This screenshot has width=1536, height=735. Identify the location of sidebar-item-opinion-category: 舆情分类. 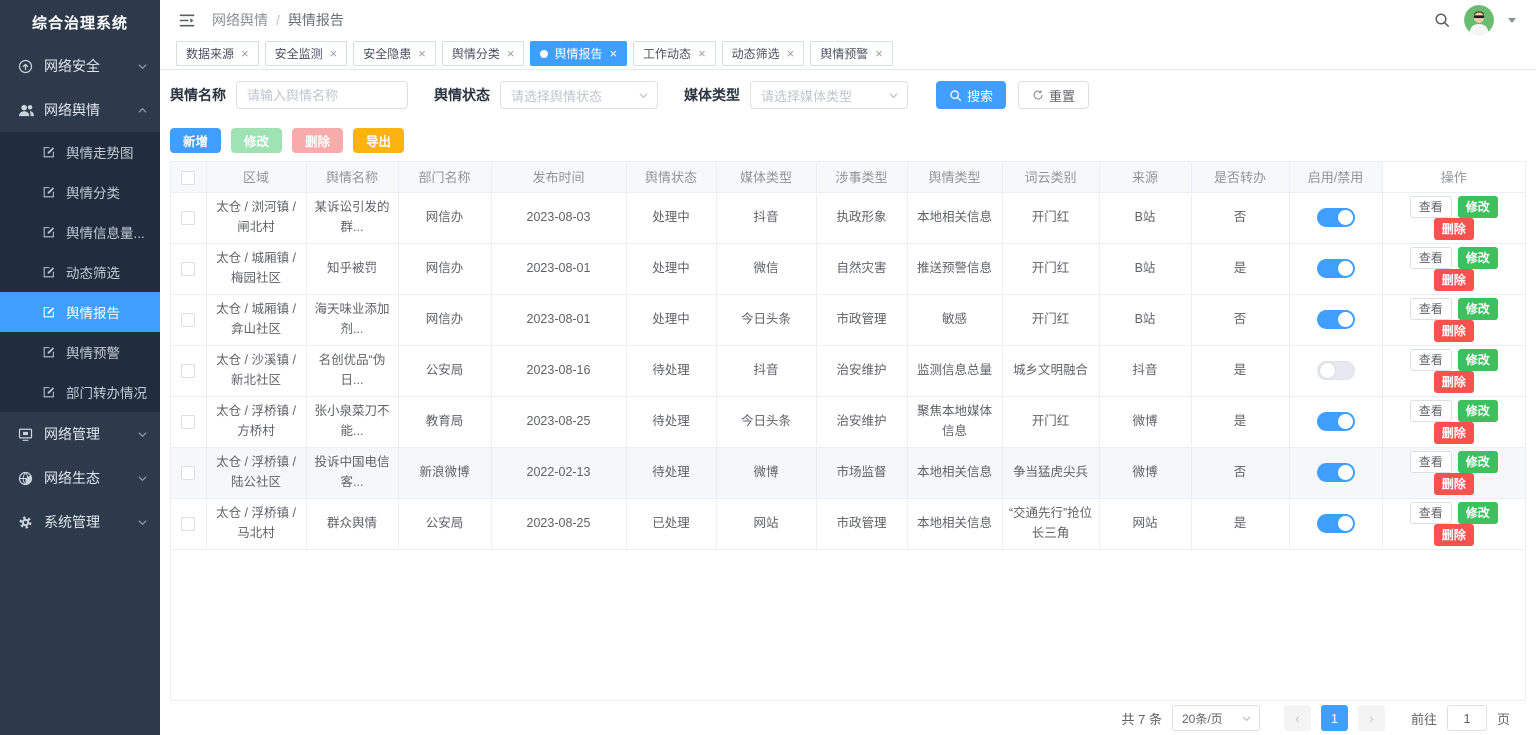
(80, 192).